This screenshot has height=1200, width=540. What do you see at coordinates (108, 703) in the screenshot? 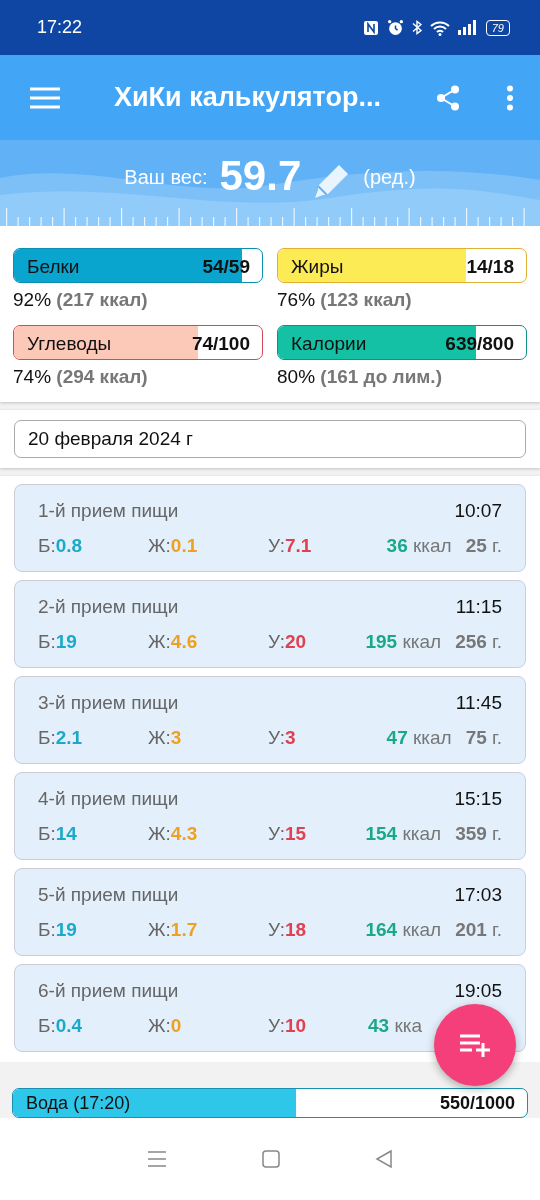
I see `meal-title: 3-й прием пищи` at bounding box center [108, 703].